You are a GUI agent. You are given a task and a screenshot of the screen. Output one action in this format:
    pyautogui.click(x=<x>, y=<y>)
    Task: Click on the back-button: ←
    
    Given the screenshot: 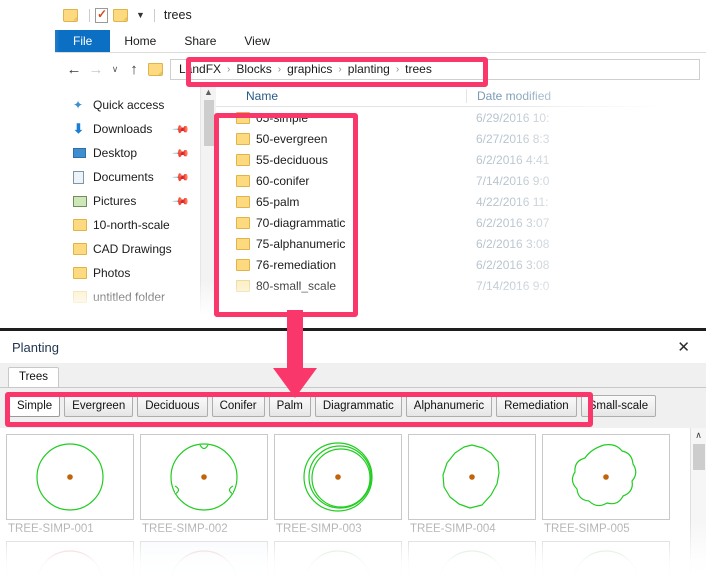 What is the action you would take?
    pyautogui.click(x=74, y=69)
    